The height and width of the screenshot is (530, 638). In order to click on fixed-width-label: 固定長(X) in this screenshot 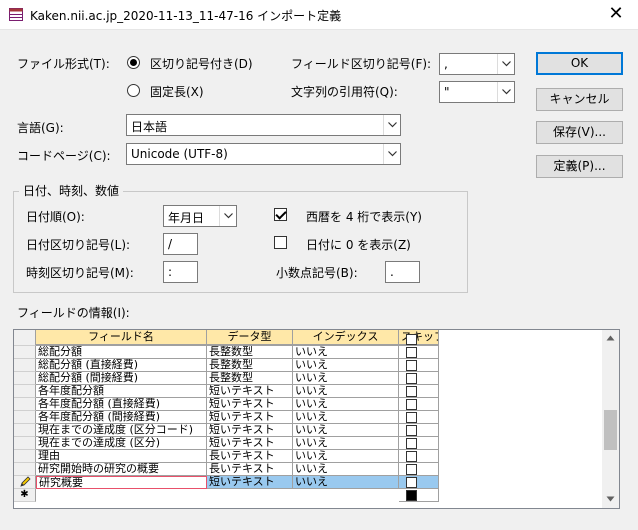, I will do `click(177, 92)`.